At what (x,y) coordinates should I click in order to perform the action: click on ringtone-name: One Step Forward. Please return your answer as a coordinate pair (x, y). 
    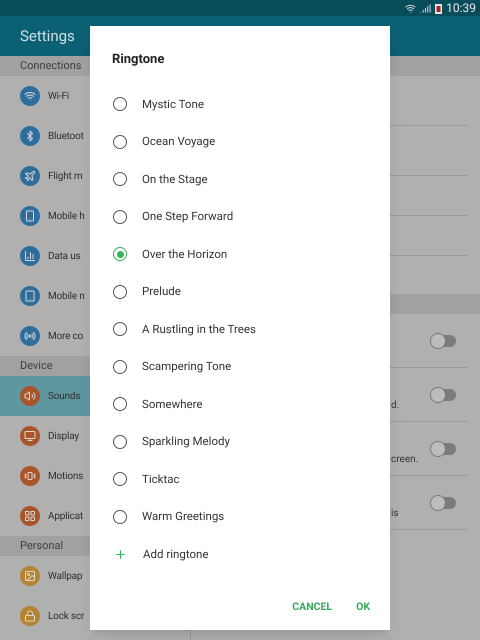
    Looking at the image, I should click on (188, 217).